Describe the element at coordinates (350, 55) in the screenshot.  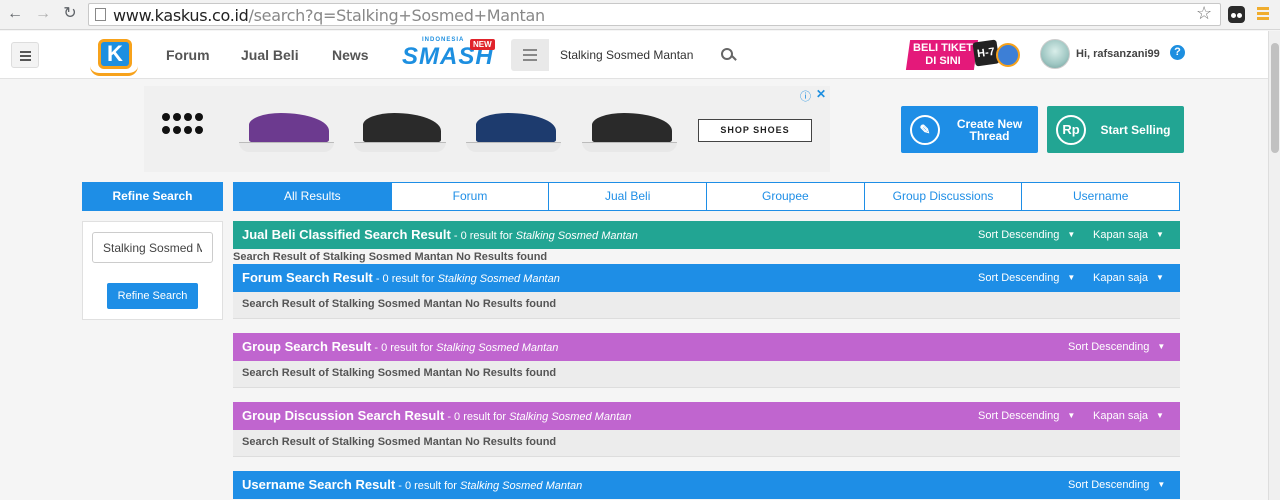
I see `nav-news: News` at that location.